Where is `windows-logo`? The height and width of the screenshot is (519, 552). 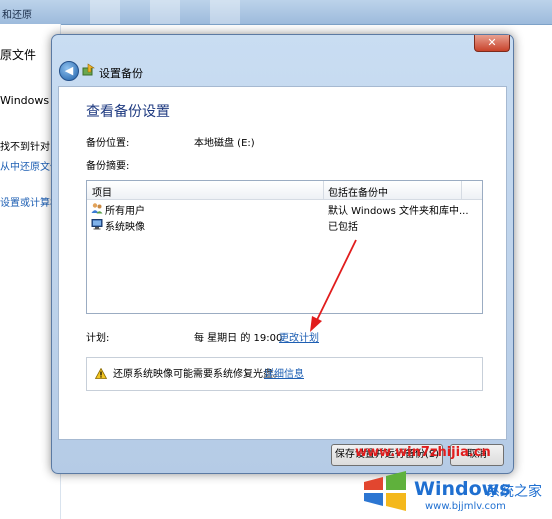 windows-logo is located at coordinates (385, 491).